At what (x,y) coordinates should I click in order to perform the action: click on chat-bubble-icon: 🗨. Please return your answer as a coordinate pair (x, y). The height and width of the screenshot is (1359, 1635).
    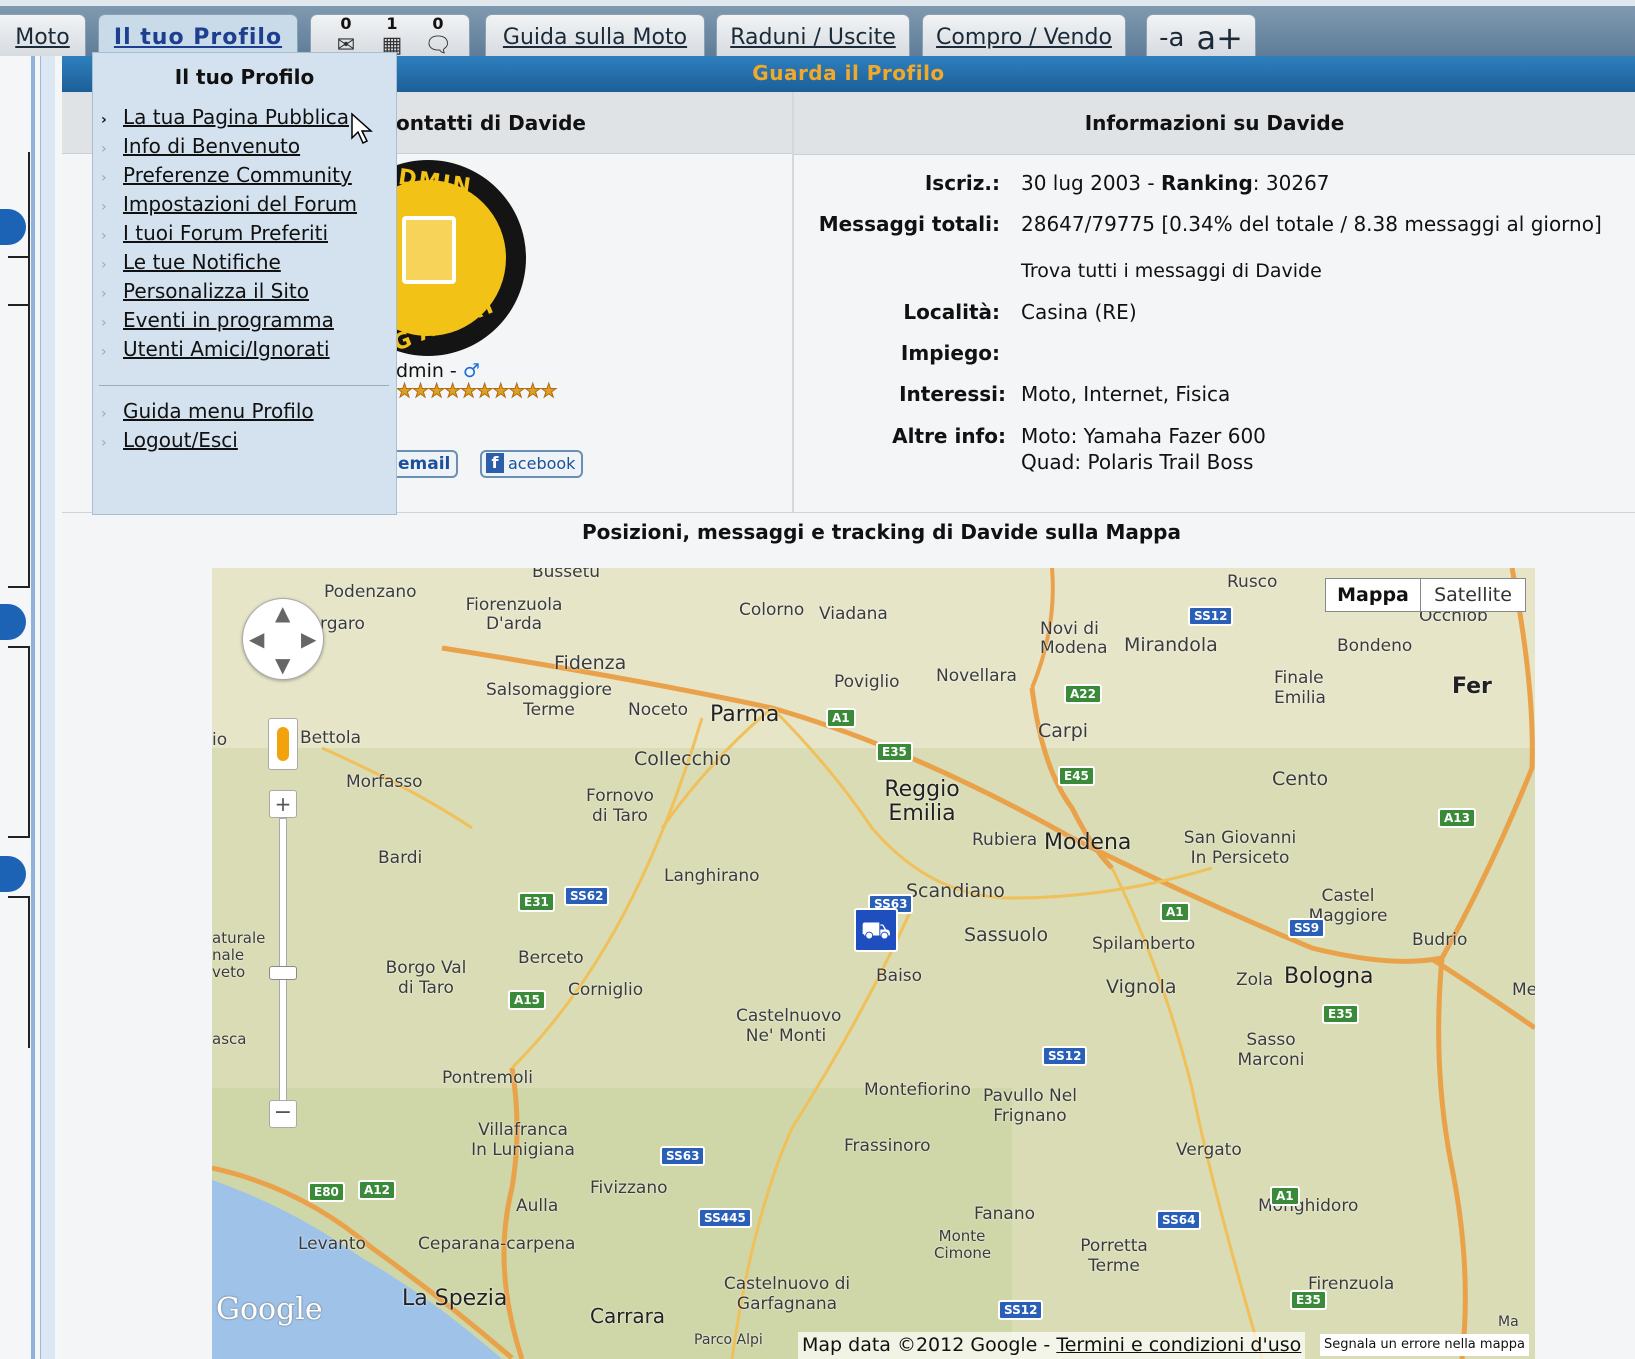
    Looking at the image, I should click on (438, 45).